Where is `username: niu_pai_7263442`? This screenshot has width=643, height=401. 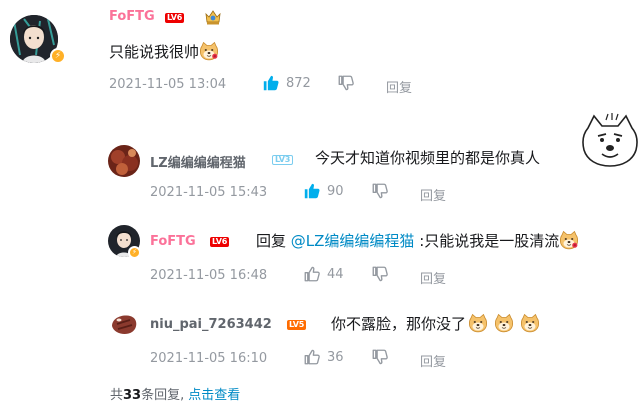 username: niu_pai_7263442 is located at coordinates (211, 324).